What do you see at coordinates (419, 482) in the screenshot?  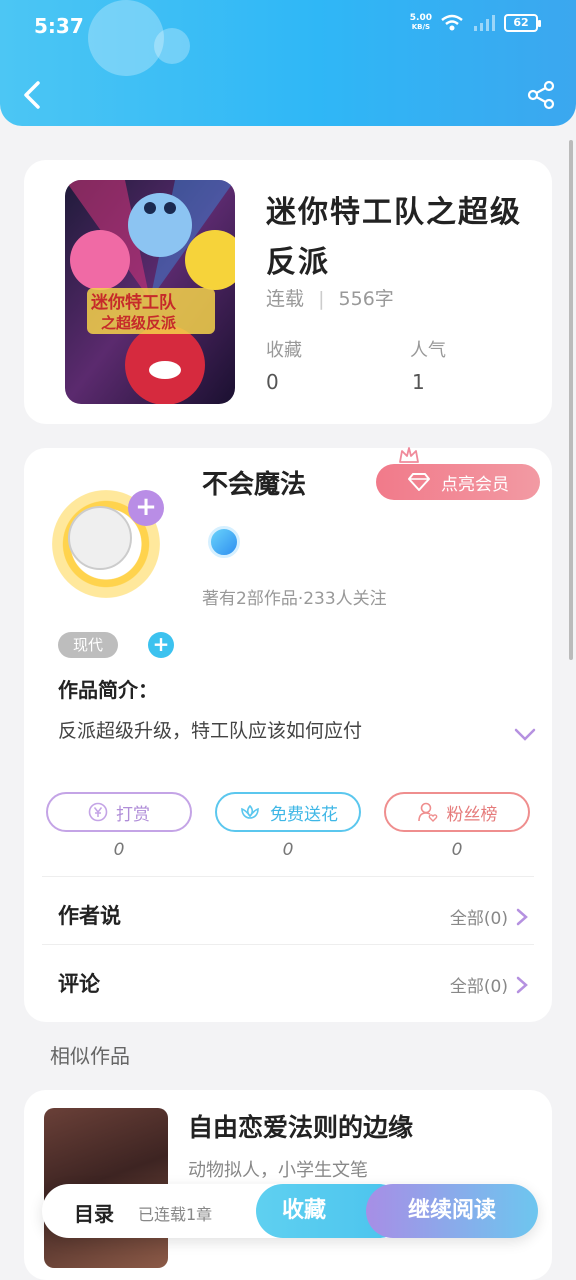 I see `diamond-icon` at bounding box center [419, 482].